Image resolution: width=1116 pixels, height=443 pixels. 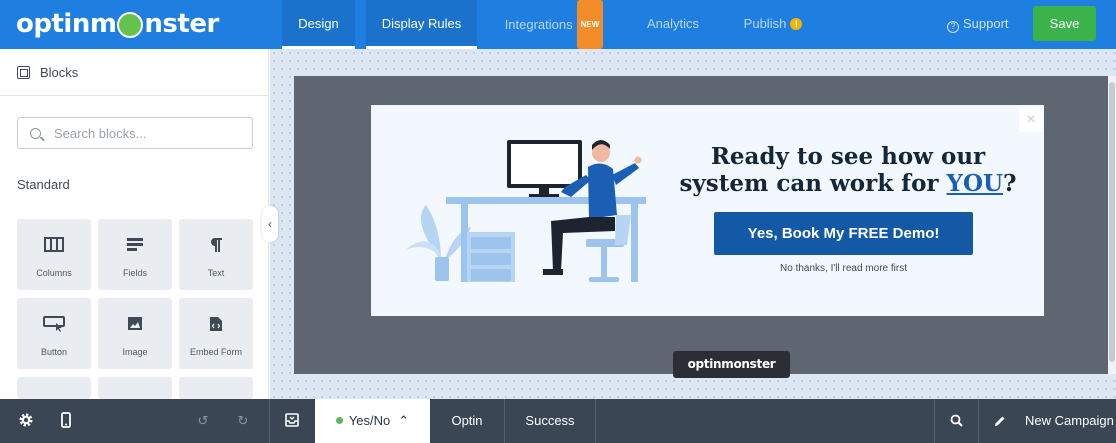 I want to click on view-tab-yes-no: Yes/No ⌃, so click(x=372, y=421).